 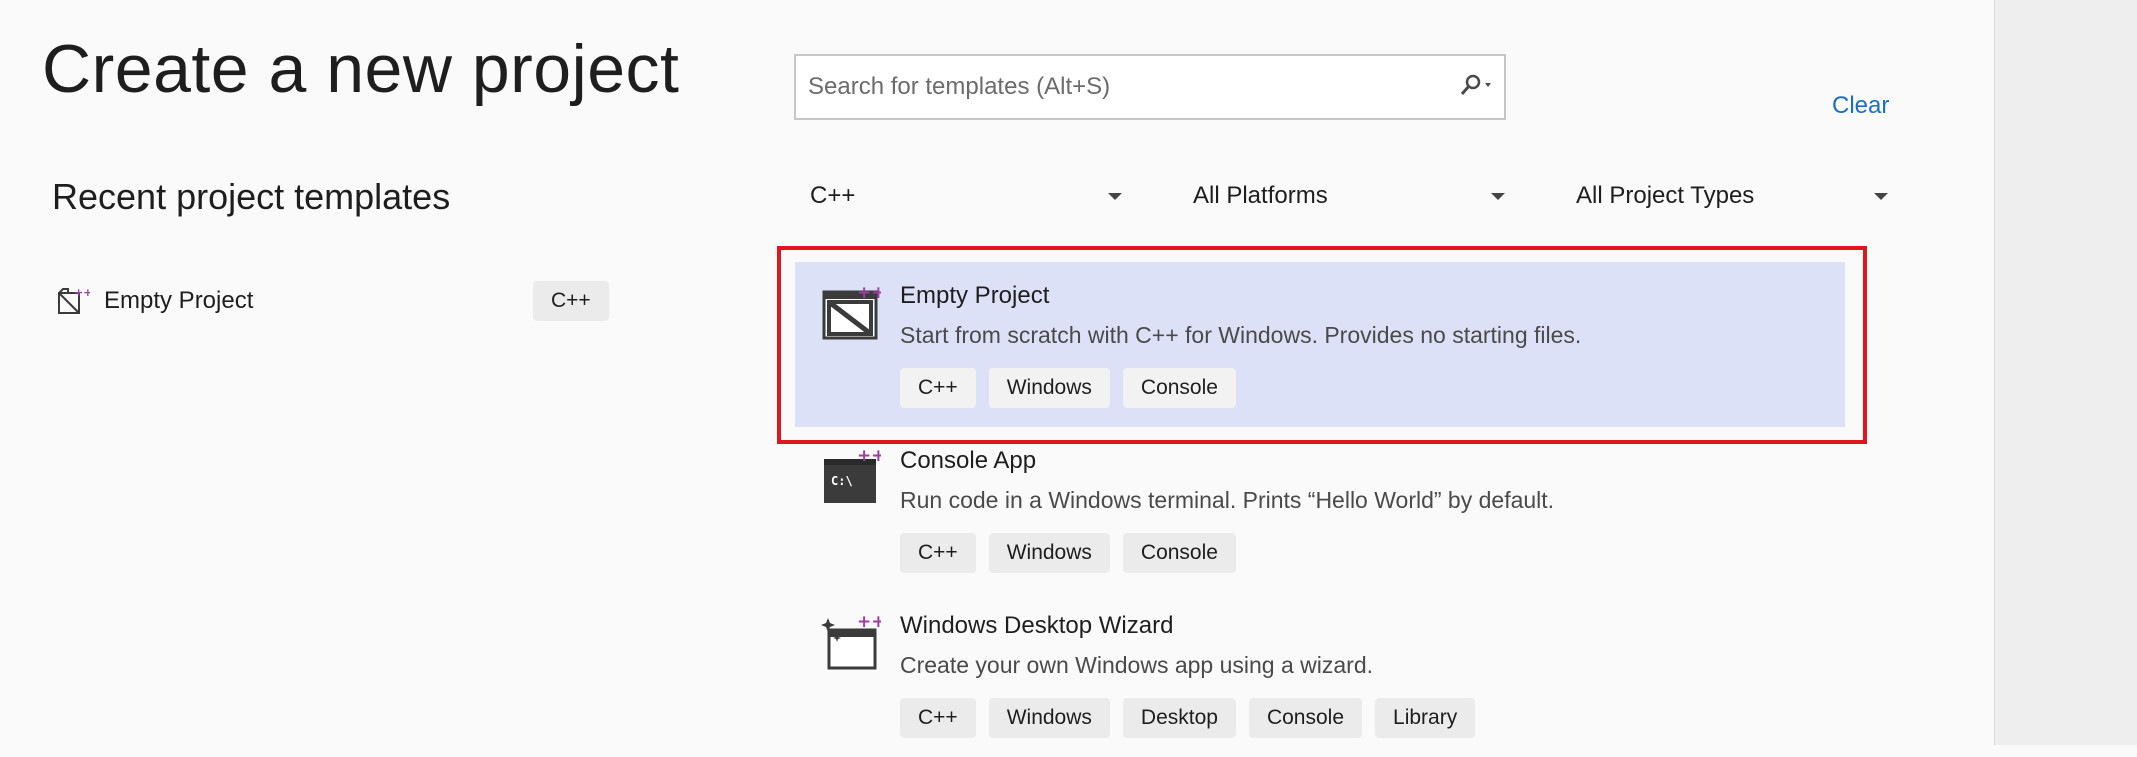 I want to click on project-type-filter-value: All Project Types, so click(x=1665, y=195).